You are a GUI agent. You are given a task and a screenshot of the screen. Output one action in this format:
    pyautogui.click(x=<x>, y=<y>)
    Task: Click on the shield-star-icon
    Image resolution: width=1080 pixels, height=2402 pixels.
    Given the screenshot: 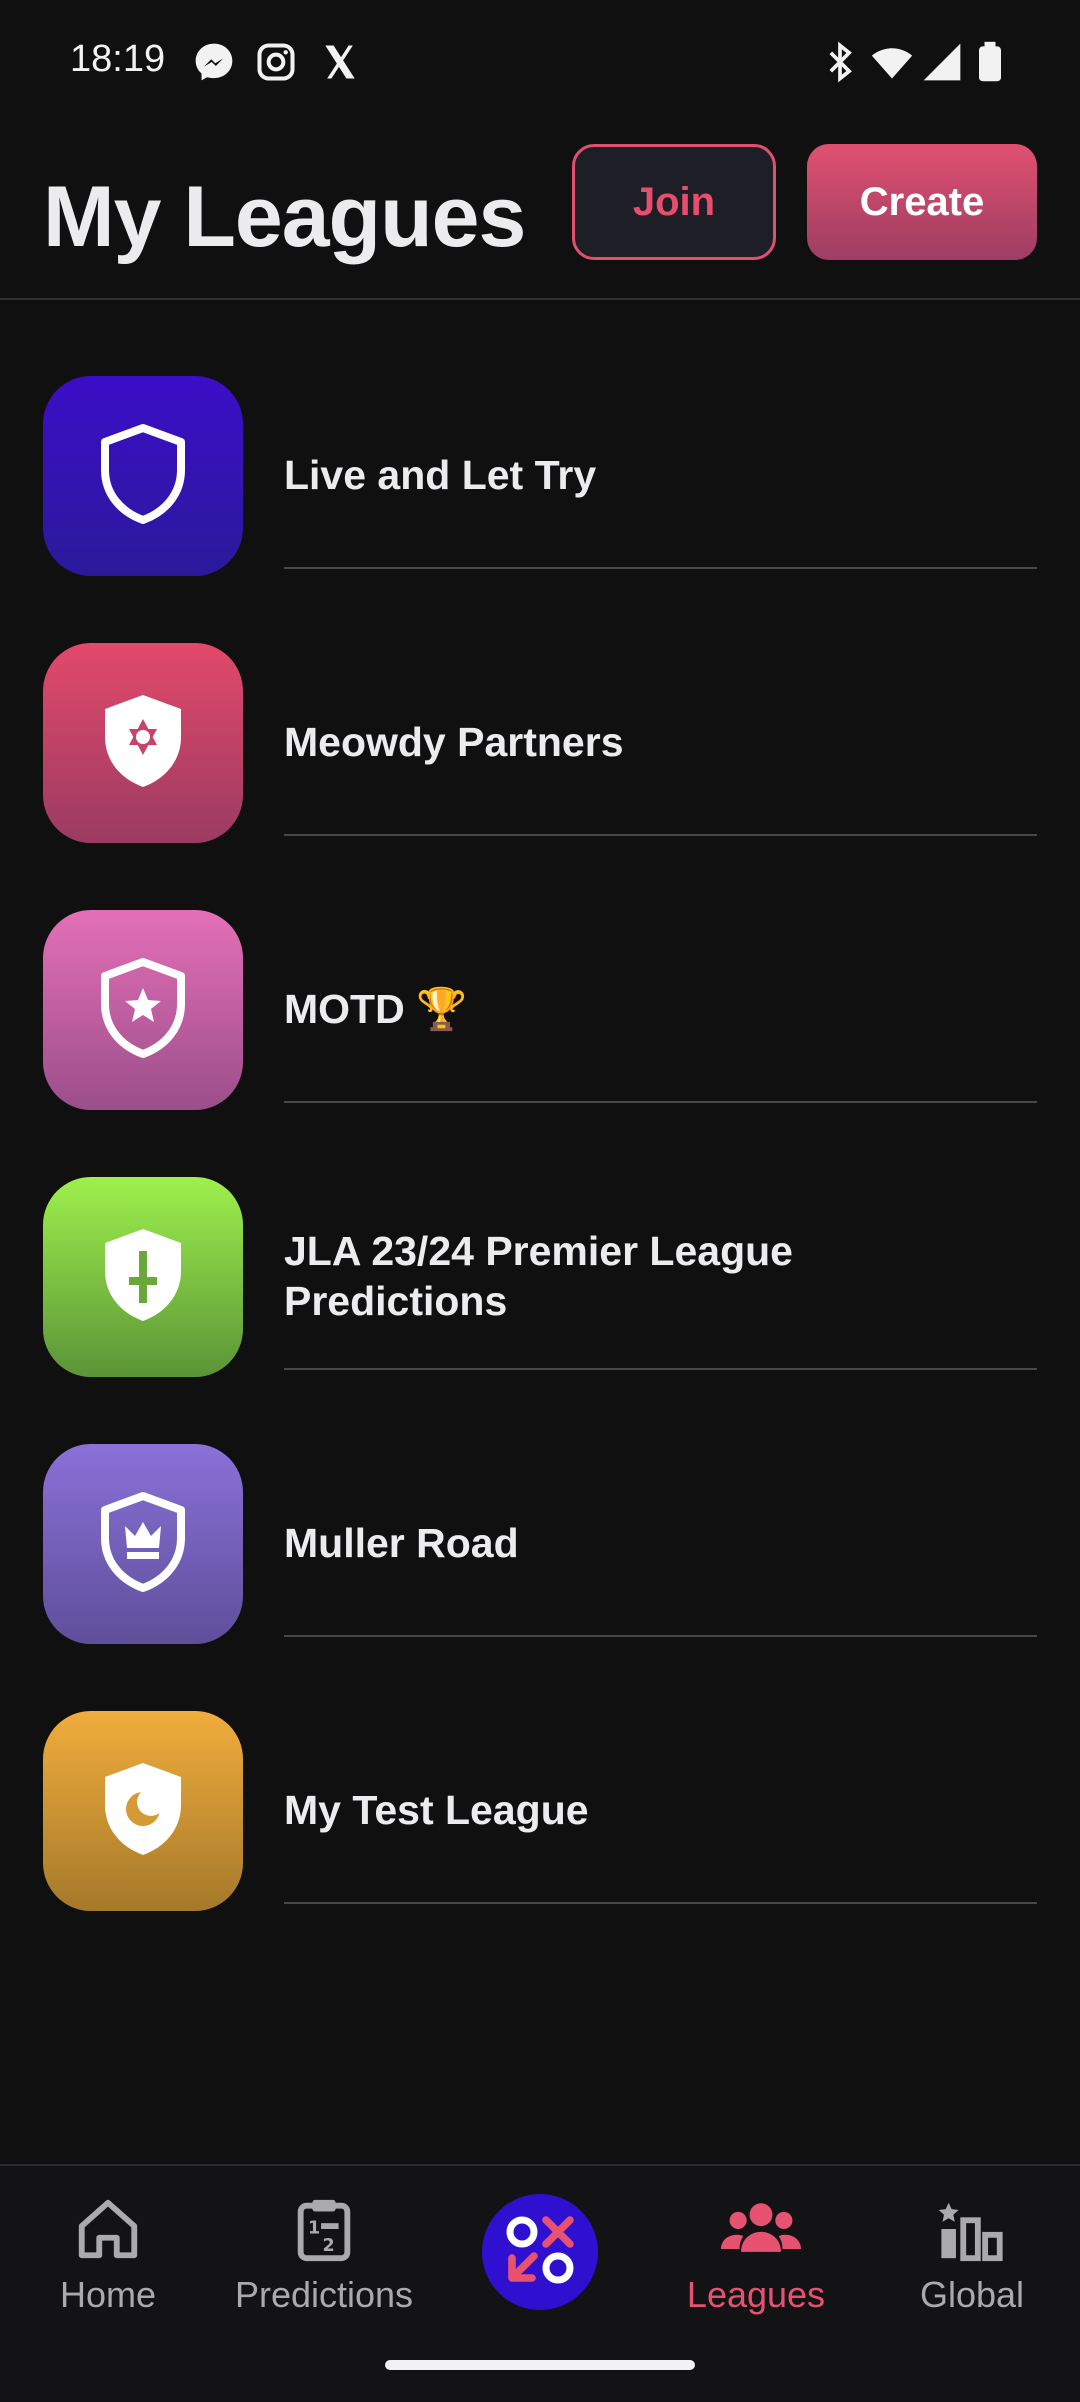 What is the action you would take?
    pyautogui.click(x=143, y=1010)
    